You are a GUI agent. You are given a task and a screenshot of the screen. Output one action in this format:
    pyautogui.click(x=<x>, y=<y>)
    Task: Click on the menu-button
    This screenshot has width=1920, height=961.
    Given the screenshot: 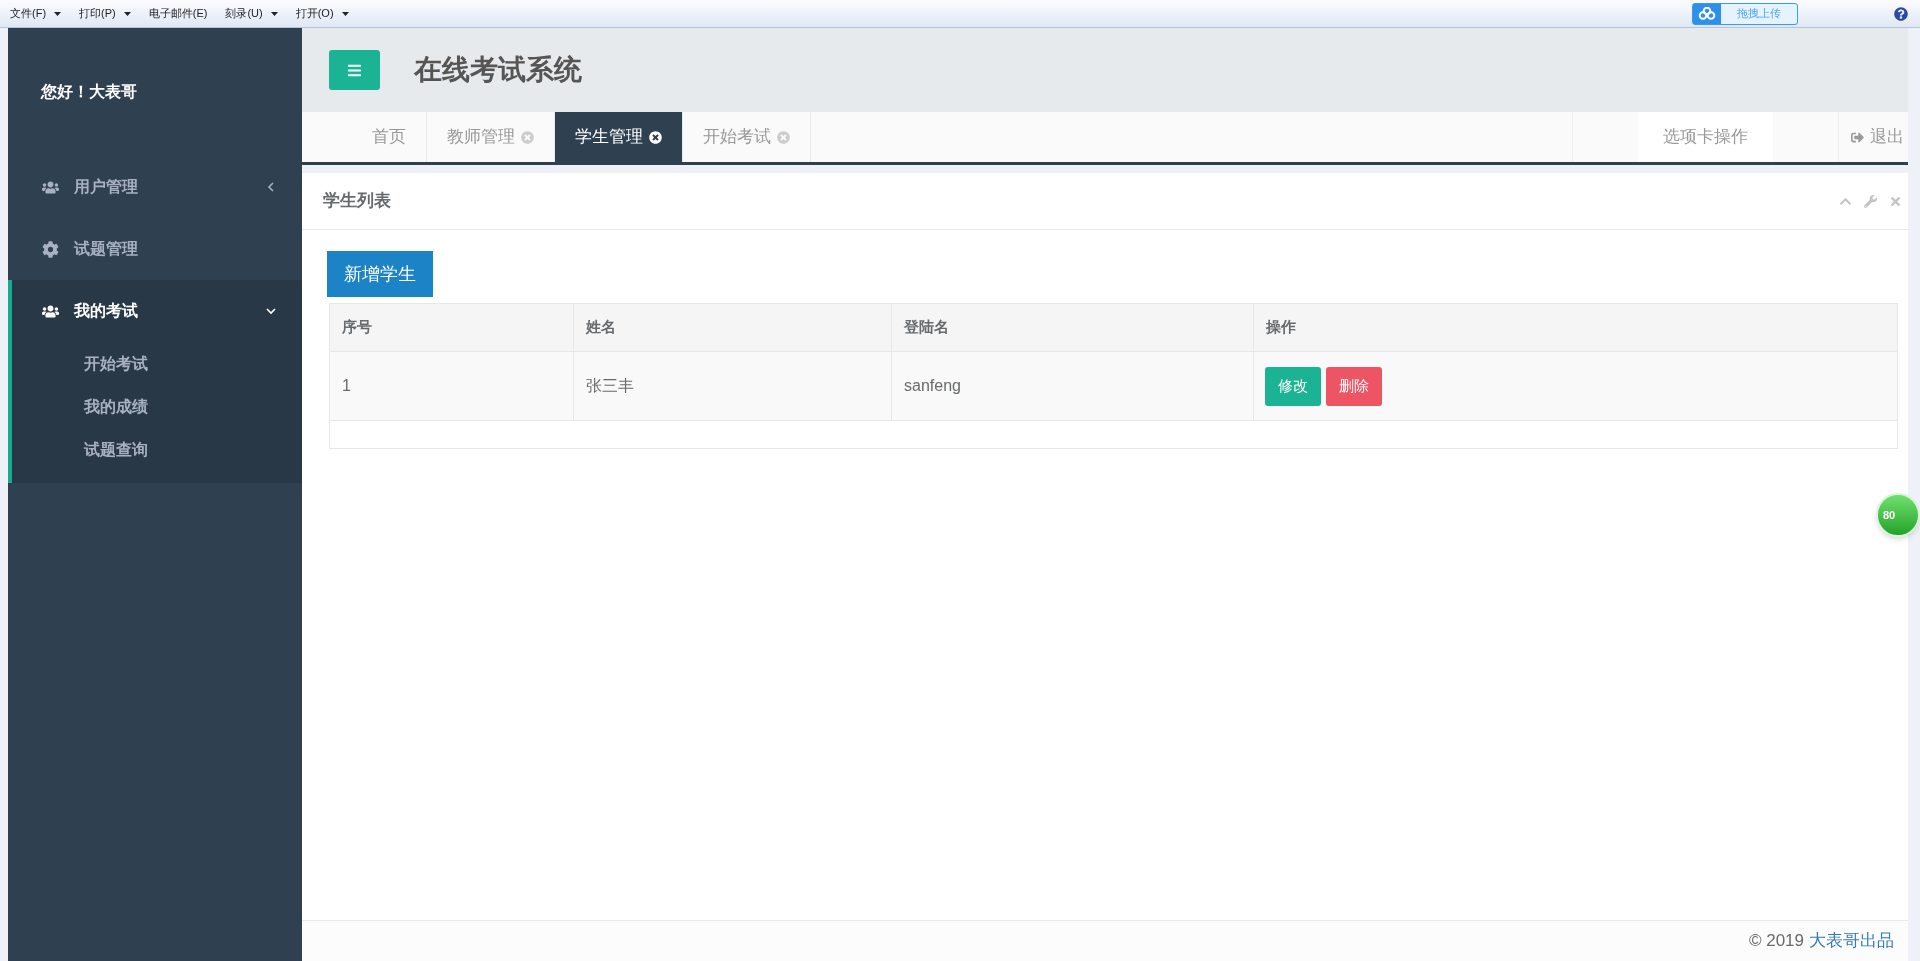 What is the action you would take?
    pyautogui.click(x=354, y=70)
    